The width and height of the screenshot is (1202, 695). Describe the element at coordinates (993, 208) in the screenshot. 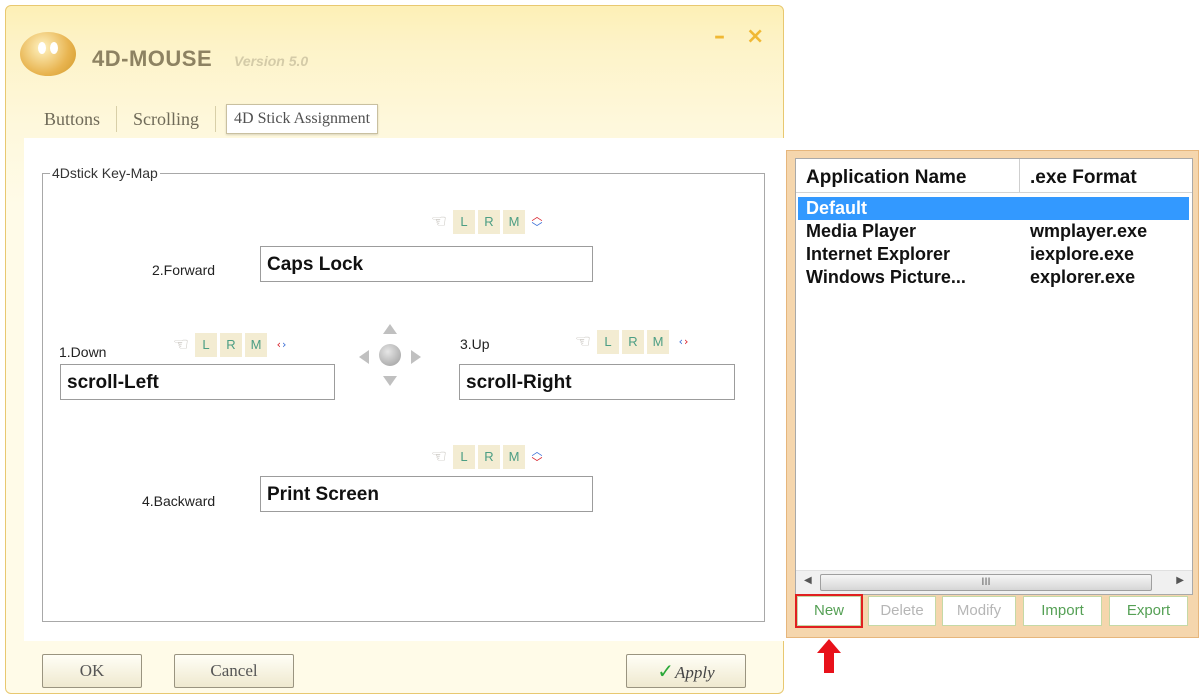

I see `list-item: Default` at that location.